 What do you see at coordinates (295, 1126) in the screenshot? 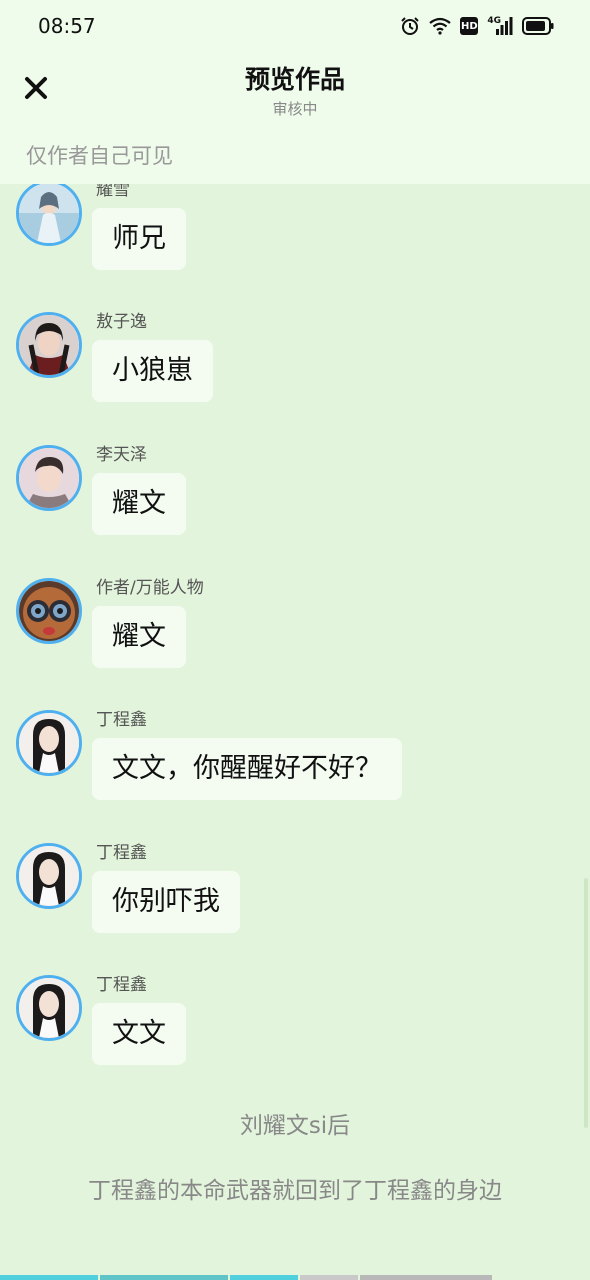
I see `narration-line: 刘耀文si后` at bounding box center [295, 1126].